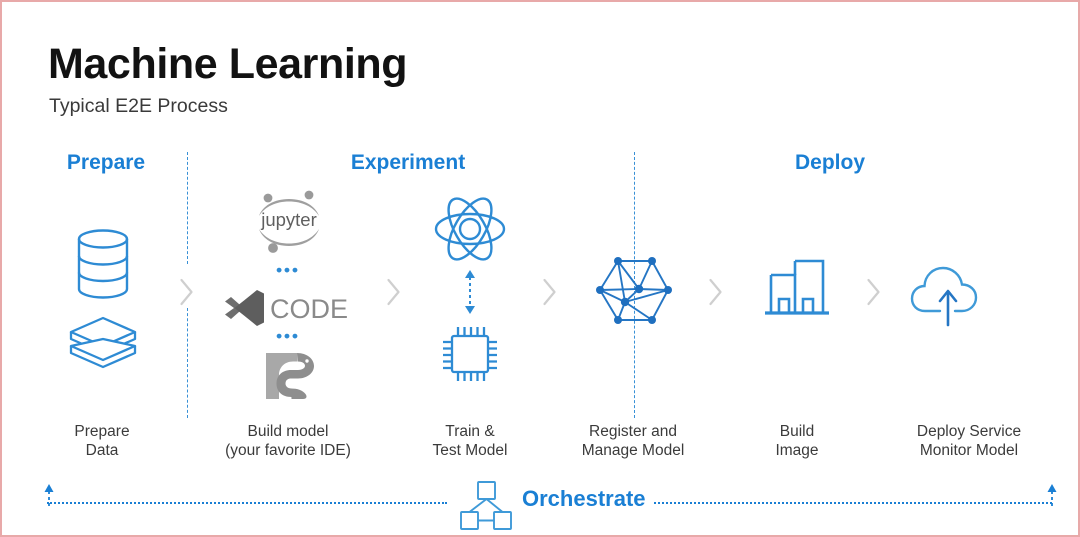 This screenshot has width=1080, height=537. Describe the element at coordinates (101, 441) in the screenshot. I see `step-caption-prepare-data: Prepare Data` at that location.